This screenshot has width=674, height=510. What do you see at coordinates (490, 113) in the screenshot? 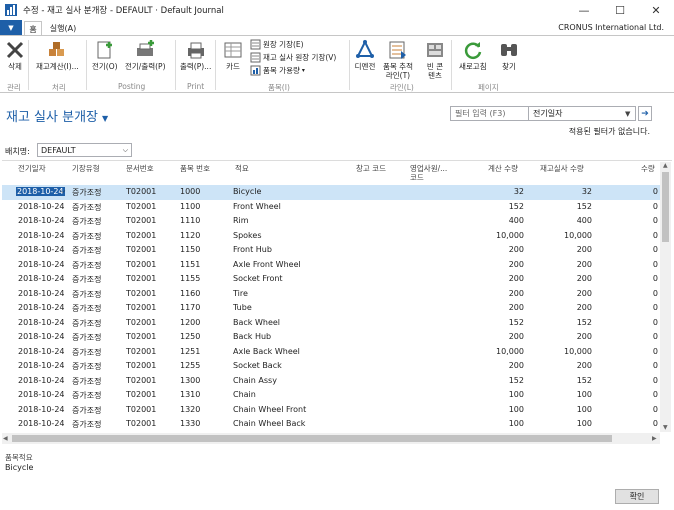
I see `filter-input: 필터 입력 (F3)` at bounding box center [490, 113].